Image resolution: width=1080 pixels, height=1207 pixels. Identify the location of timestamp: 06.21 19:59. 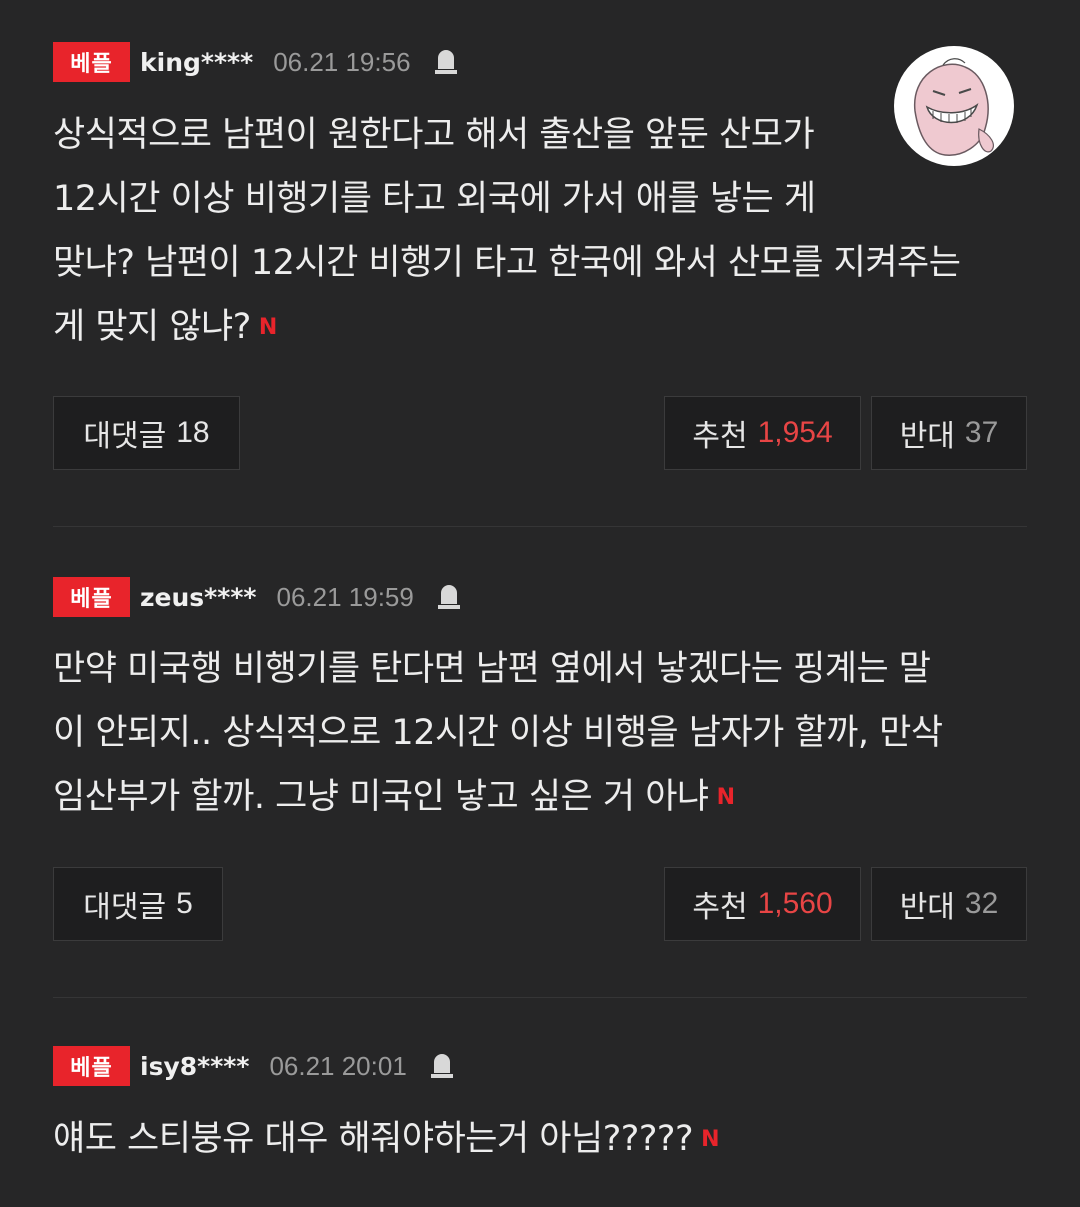
(345, 596).